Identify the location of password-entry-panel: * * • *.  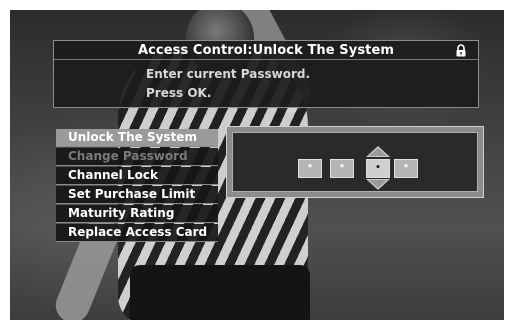
(355, 162).